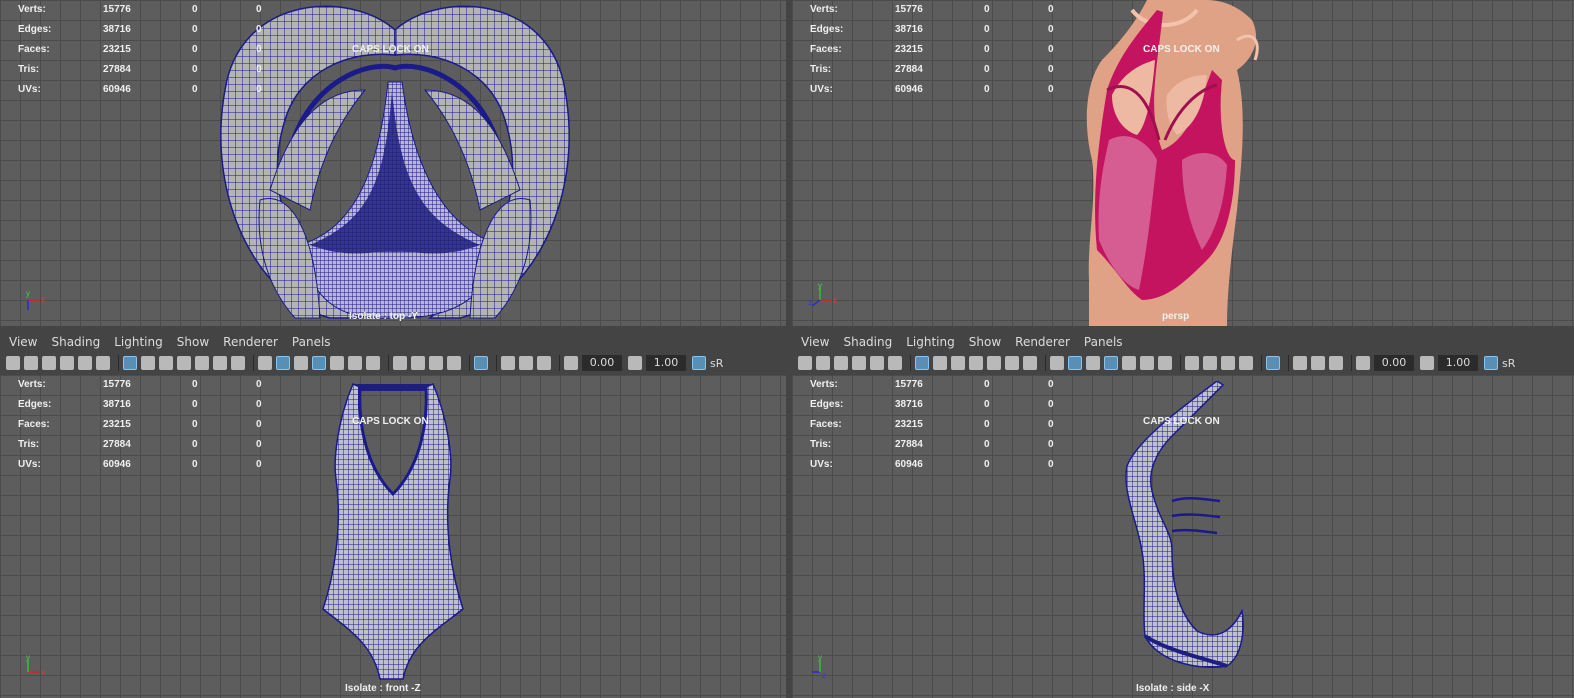 The height and width of the screenshot is (698, 1574). Describe the element at coordinates (909, 49) in the screenshot. I see `hud-value: 23215` at that location.